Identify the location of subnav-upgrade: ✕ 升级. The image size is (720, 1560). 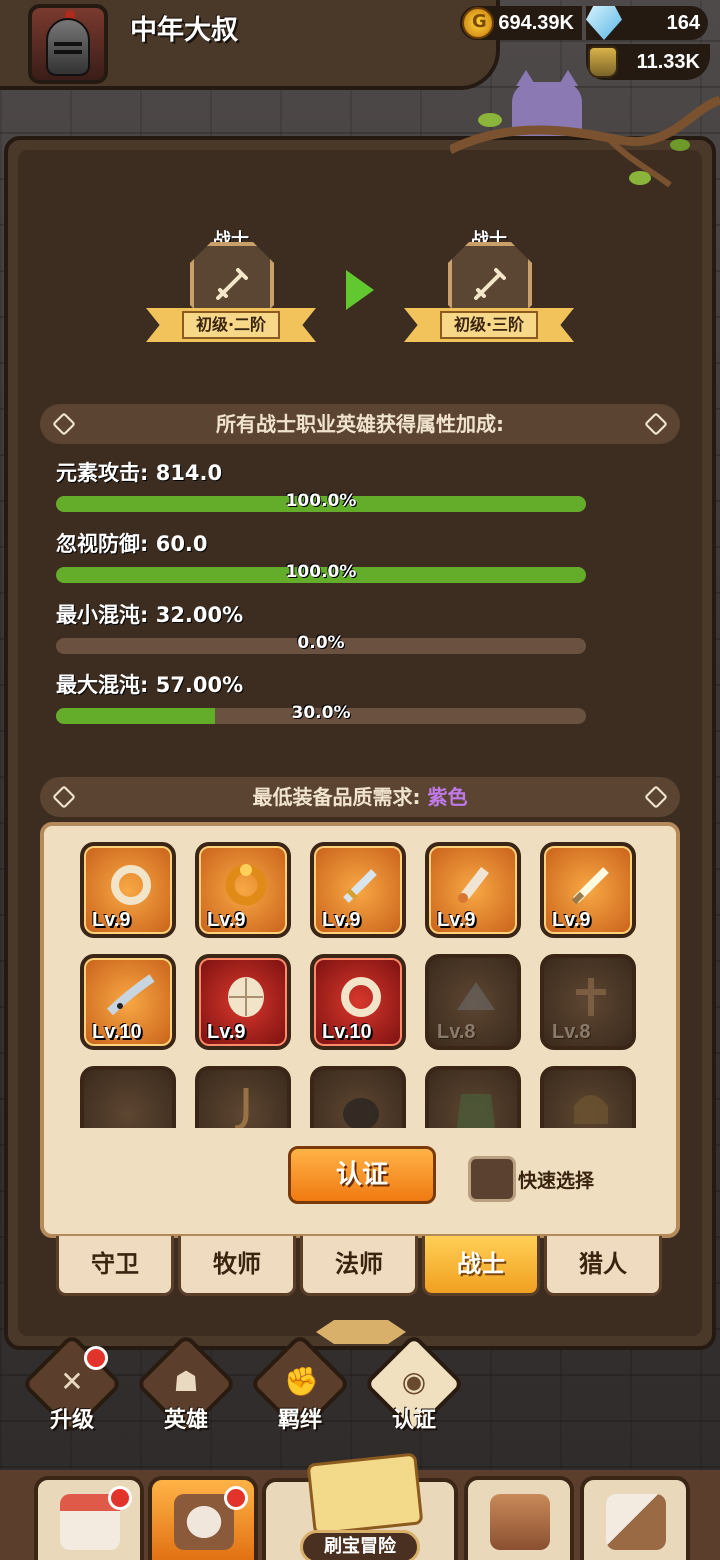
(72, 1386).